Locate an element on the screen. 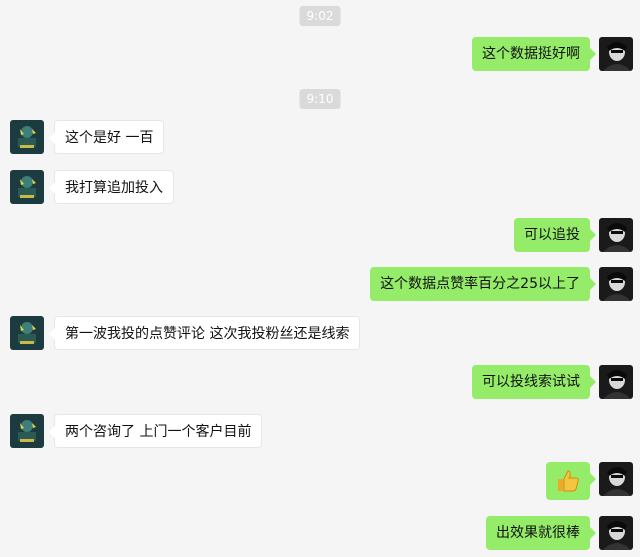 This screenshot has width=640, height=557. message-bubble-outgoing: 这个数据挺好啊 is located at coordinates (534, 54).